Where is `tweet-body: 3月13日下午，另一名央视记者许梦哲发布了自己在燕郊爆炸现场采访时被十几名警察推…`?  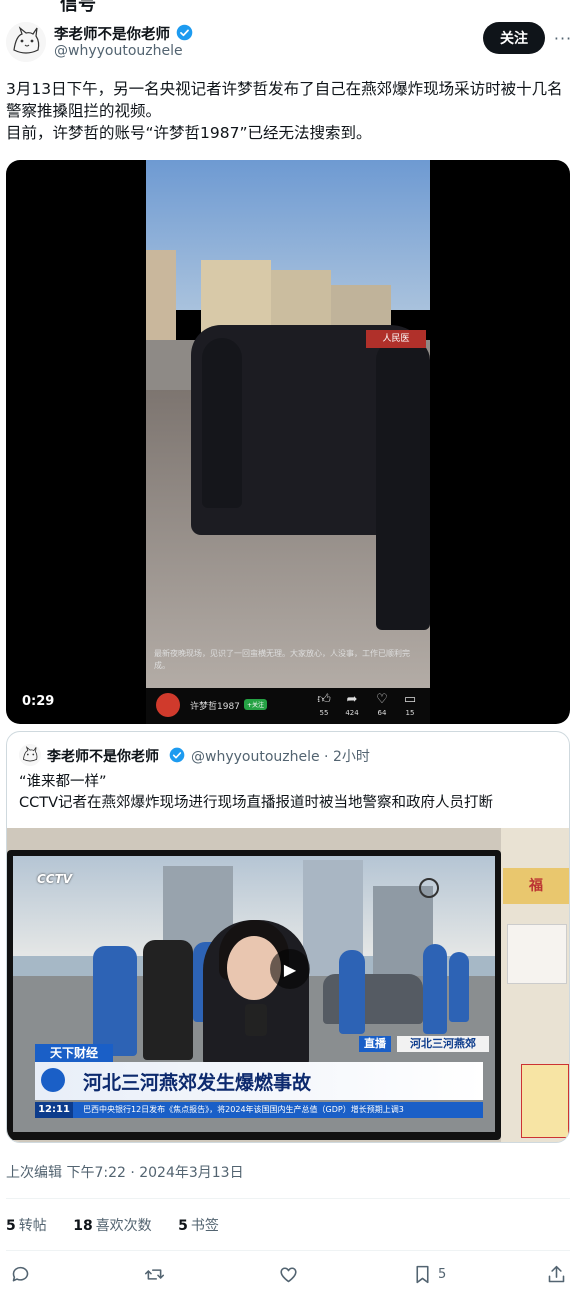
tweet-body: 3月13日下午，另一名央视记者许梦哲发布了自己在燕郊爆炸现场采访时被十几名警察推… is located at coordinates (292, 111).